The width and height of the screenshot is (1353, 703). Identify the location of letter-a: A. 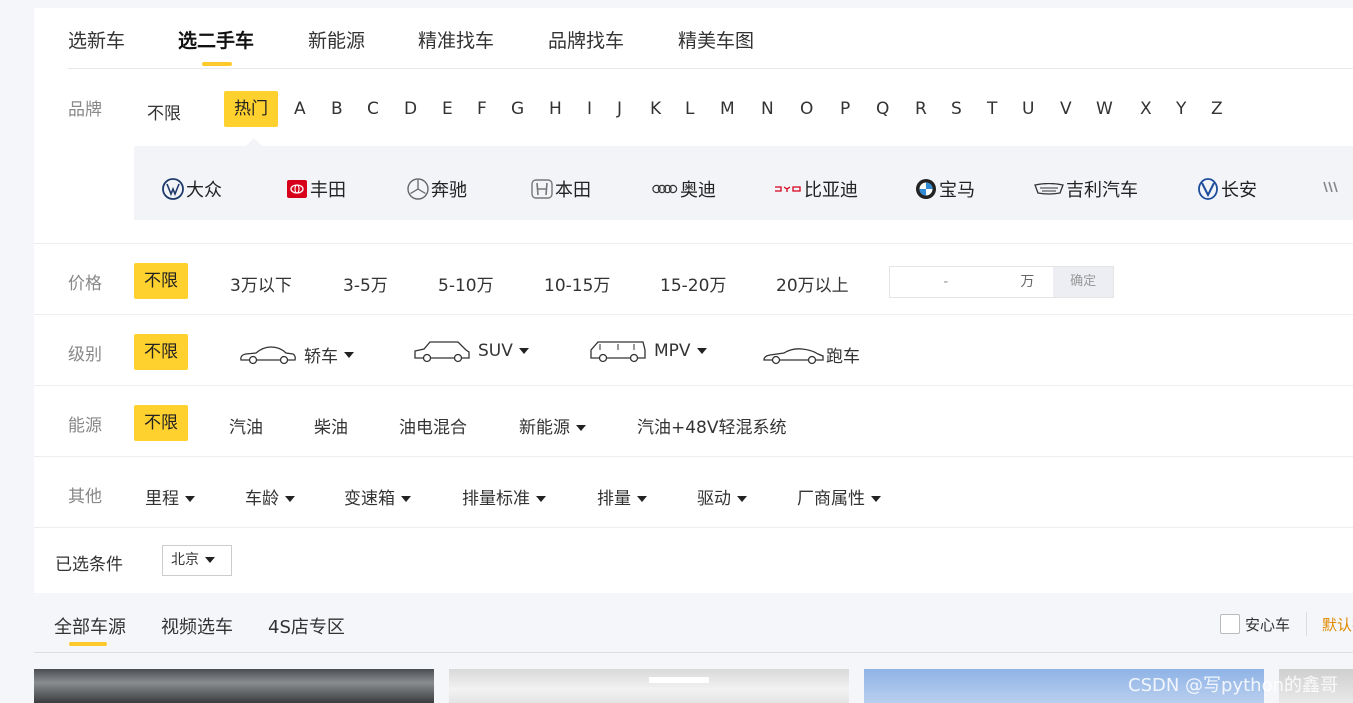
(300, 109).